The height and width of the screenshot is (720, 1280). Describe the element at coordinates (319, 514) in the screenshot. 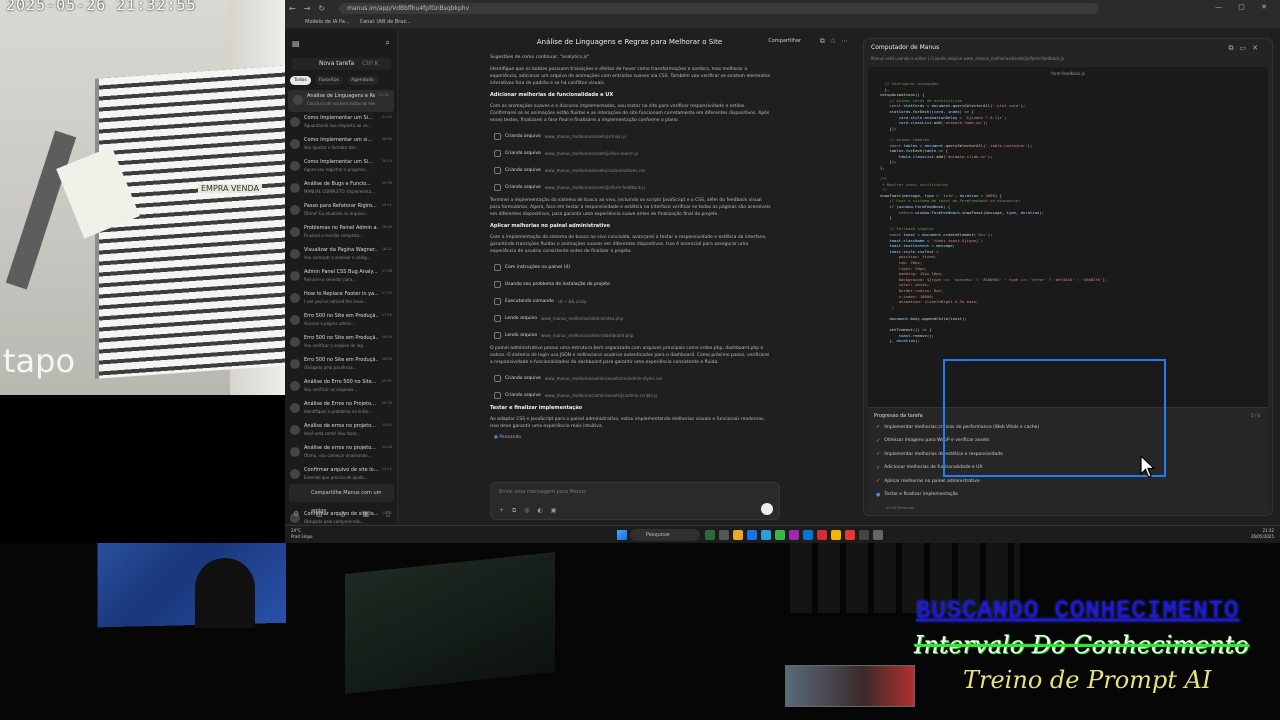

I see `library-icon: ▥` at that location.